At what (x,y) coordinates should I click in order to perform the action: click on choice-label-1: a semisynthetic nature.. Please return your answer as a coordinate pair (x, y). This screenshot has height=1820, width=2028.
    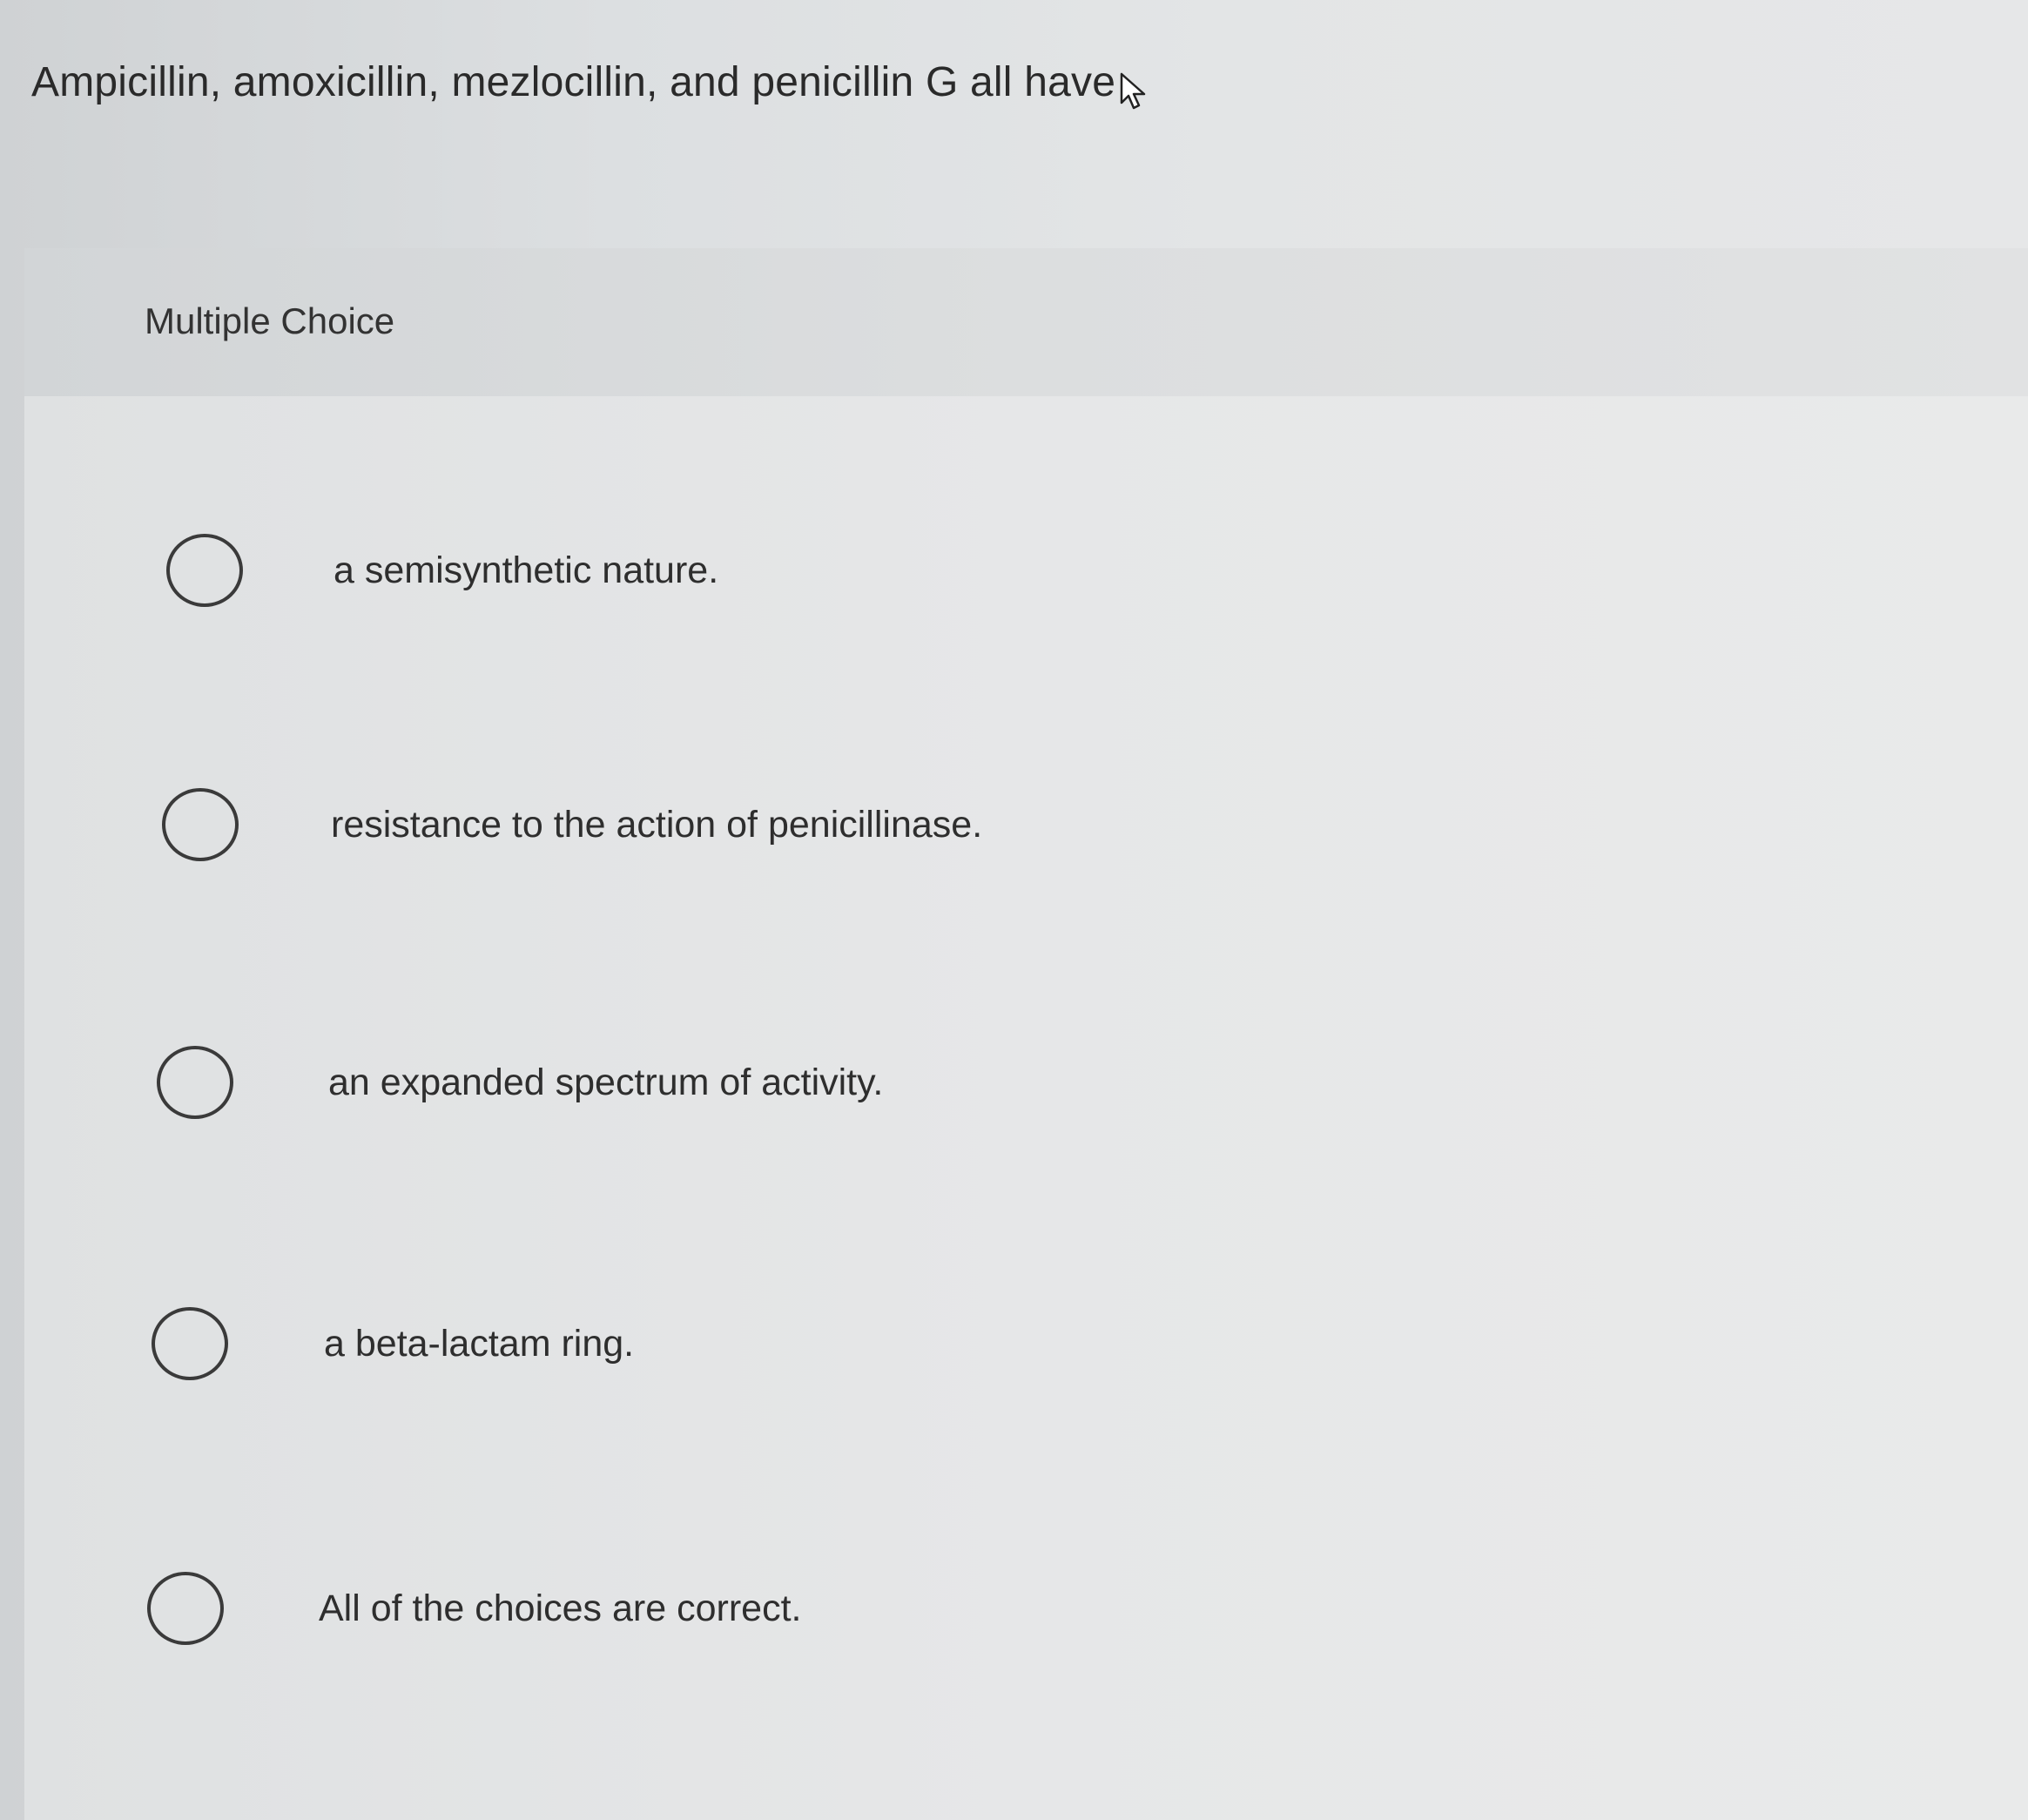
    Looking at the image, I should click on (527, 570).